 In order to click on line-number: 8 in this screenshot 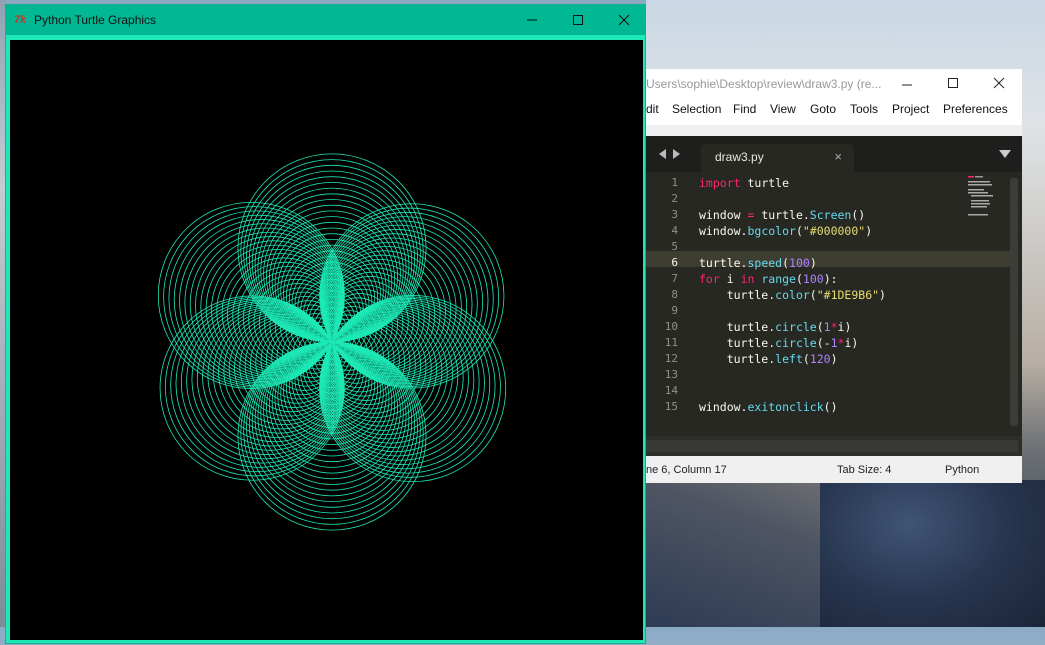, I will do `click(674, 294)`.